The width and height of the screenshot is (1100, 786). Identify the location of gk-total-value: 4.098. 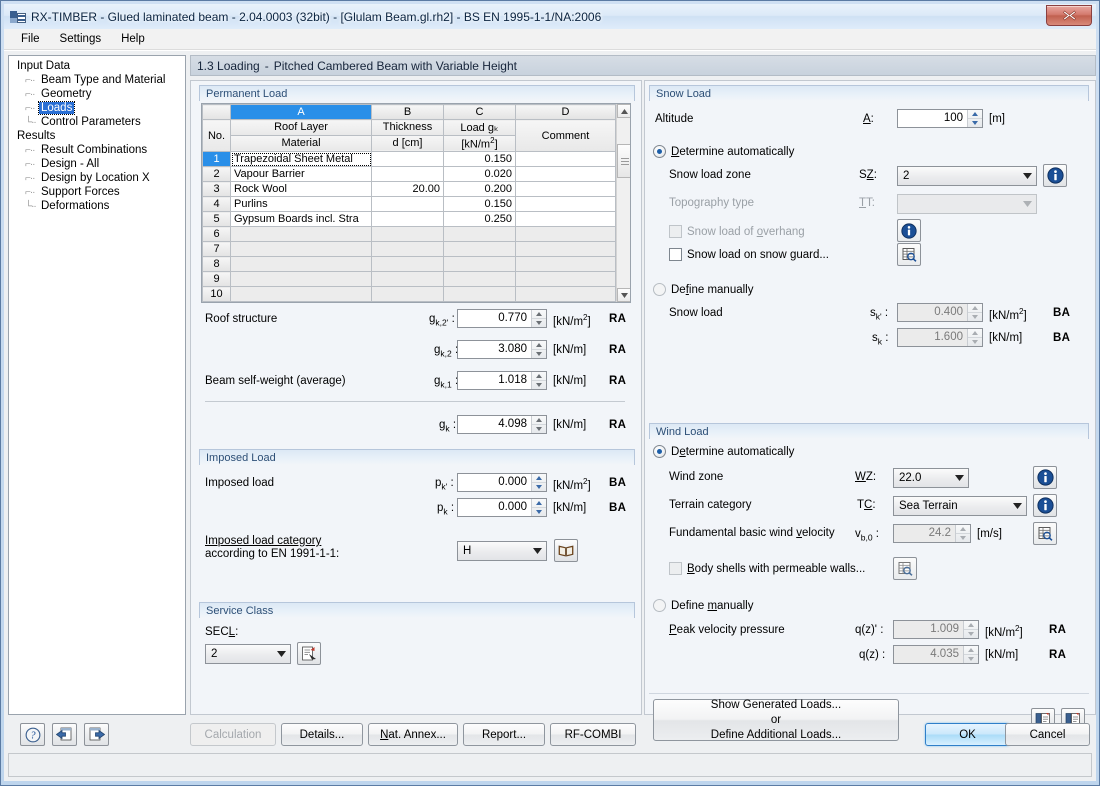
(494, 424).